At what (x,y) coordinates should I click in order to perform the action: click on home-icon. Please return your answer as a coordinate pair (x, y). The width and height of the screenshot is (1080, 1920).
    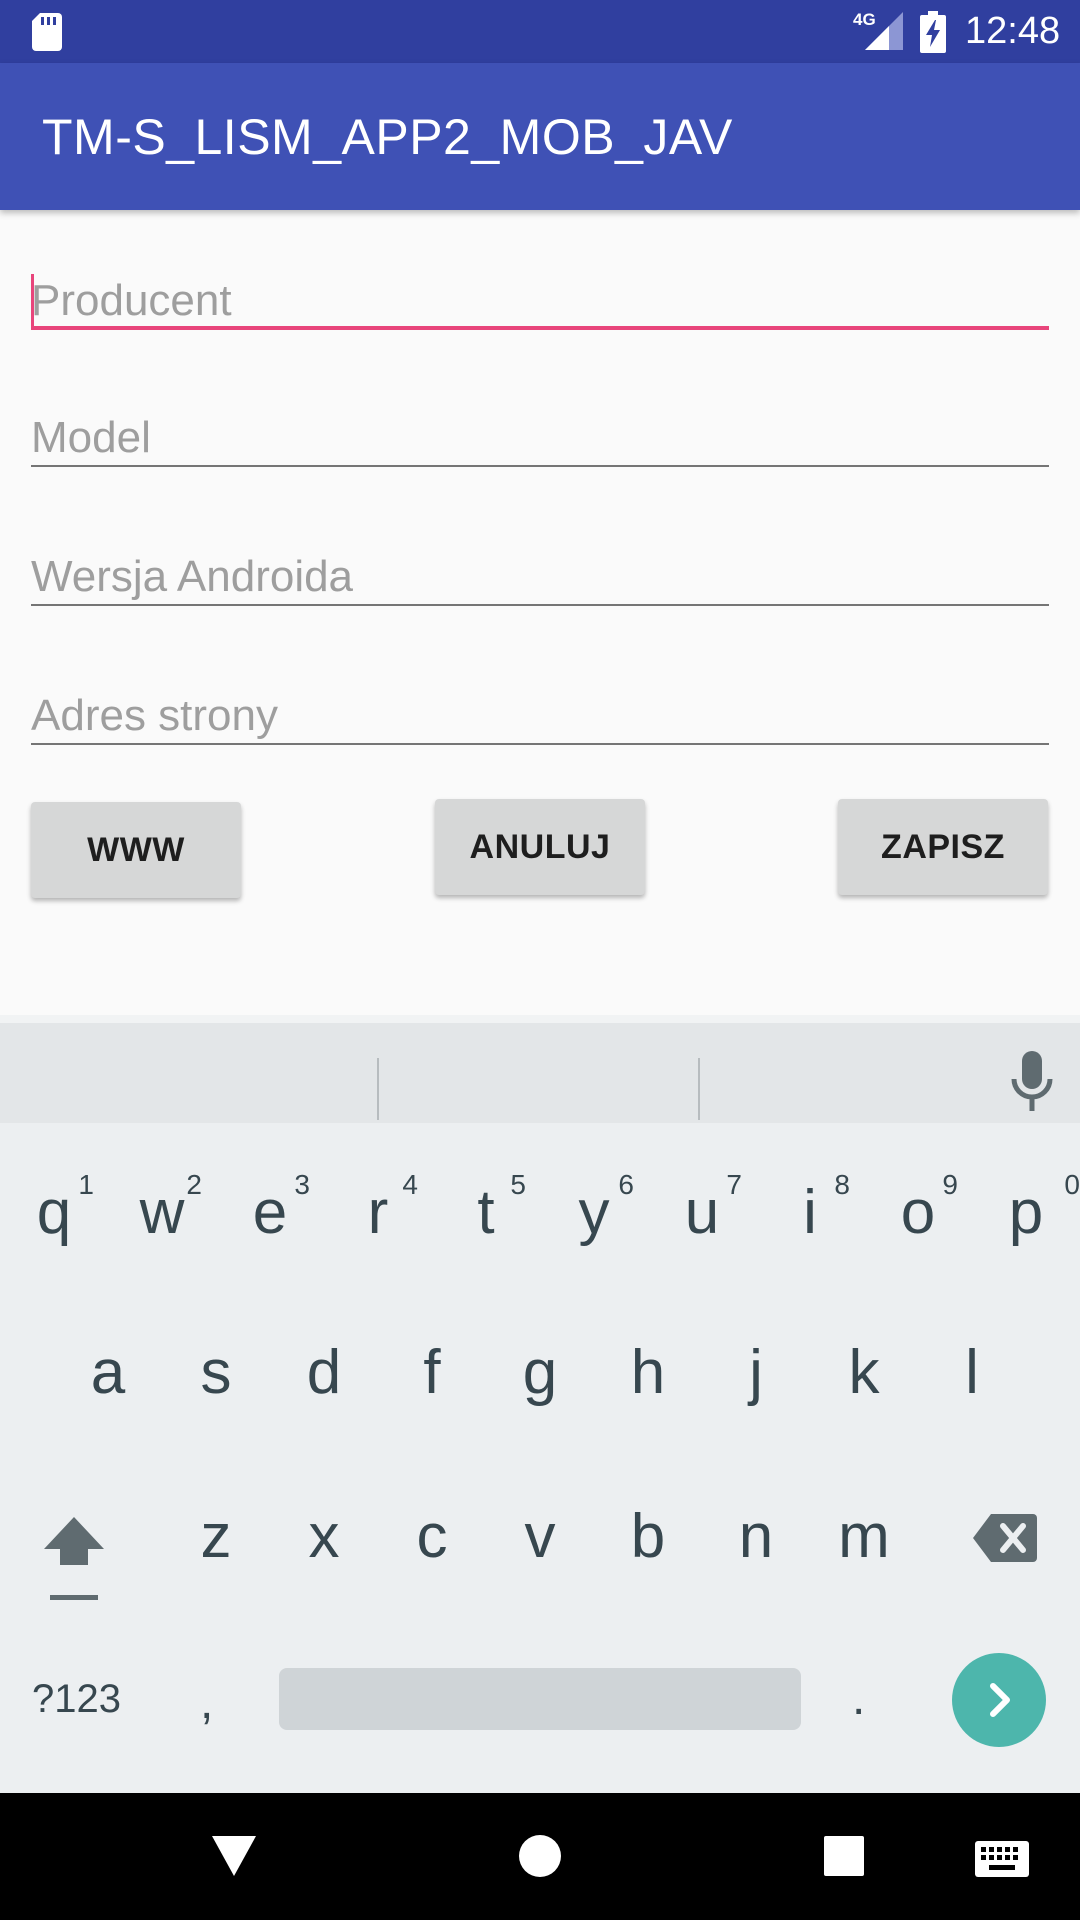
    Looking at the image, I should click on (540, 1856).